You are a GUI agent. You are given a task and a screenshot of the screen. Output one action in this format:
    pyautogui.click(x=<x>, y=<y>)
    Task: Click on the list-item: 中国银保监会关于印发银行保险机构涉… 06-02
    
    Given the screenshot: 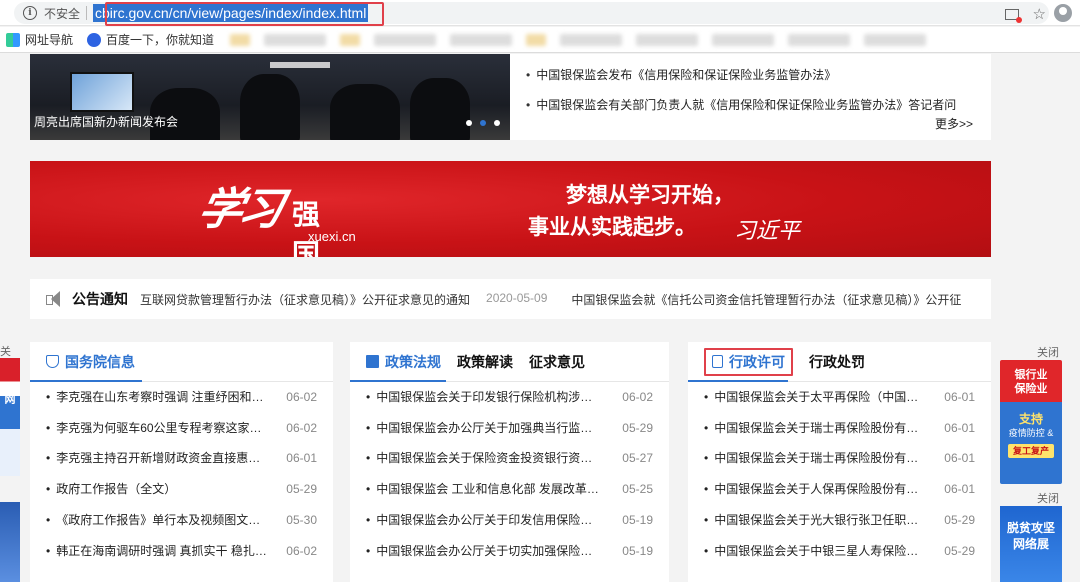 What is the action you would take?
    pyautogui.click(x=509, y=397)
    